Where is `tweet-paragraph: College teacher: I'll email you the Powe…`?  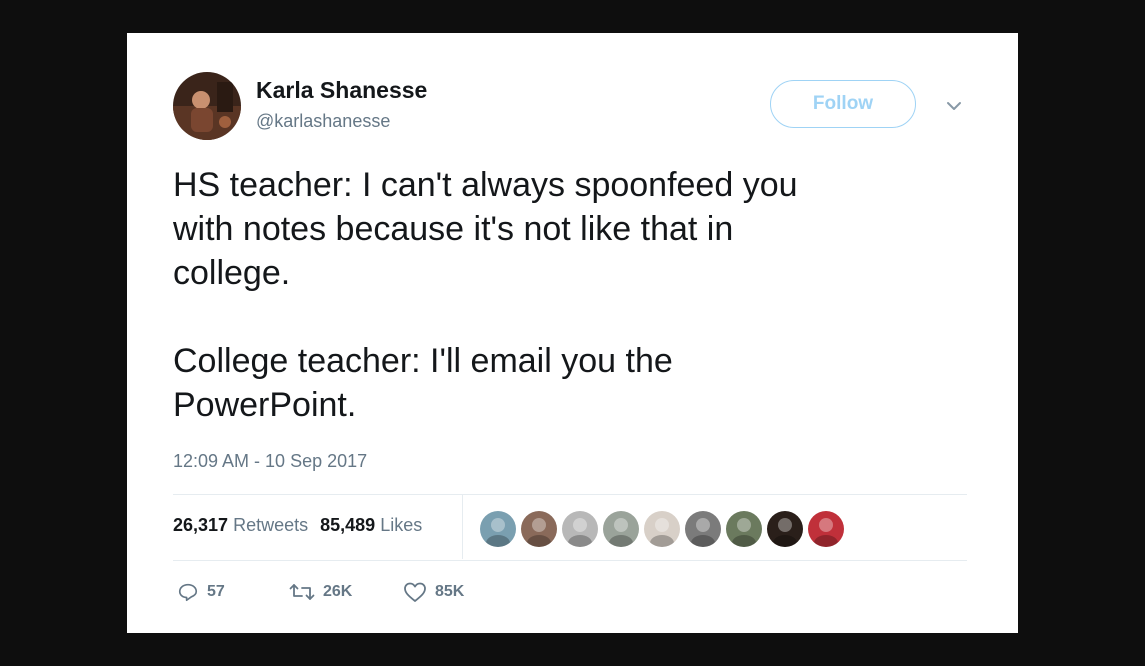 tweet-paragraph: College teacher: I'll email you the Powe… is located at coordinates (423, 383).